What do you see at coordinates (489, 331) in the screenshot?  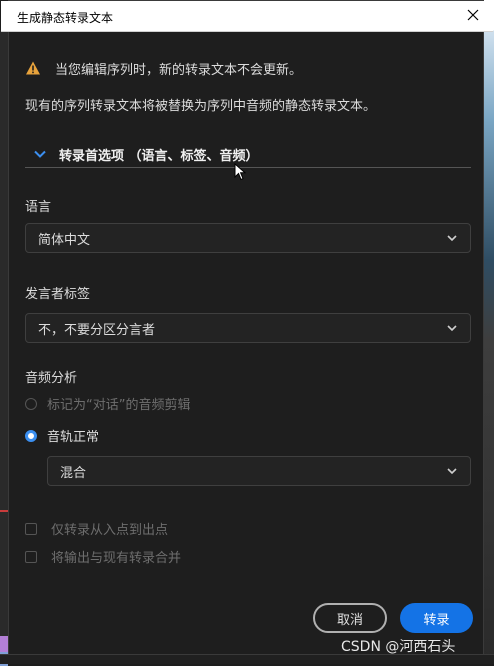 I see `background-app-right` at bounding box center [489, 331].